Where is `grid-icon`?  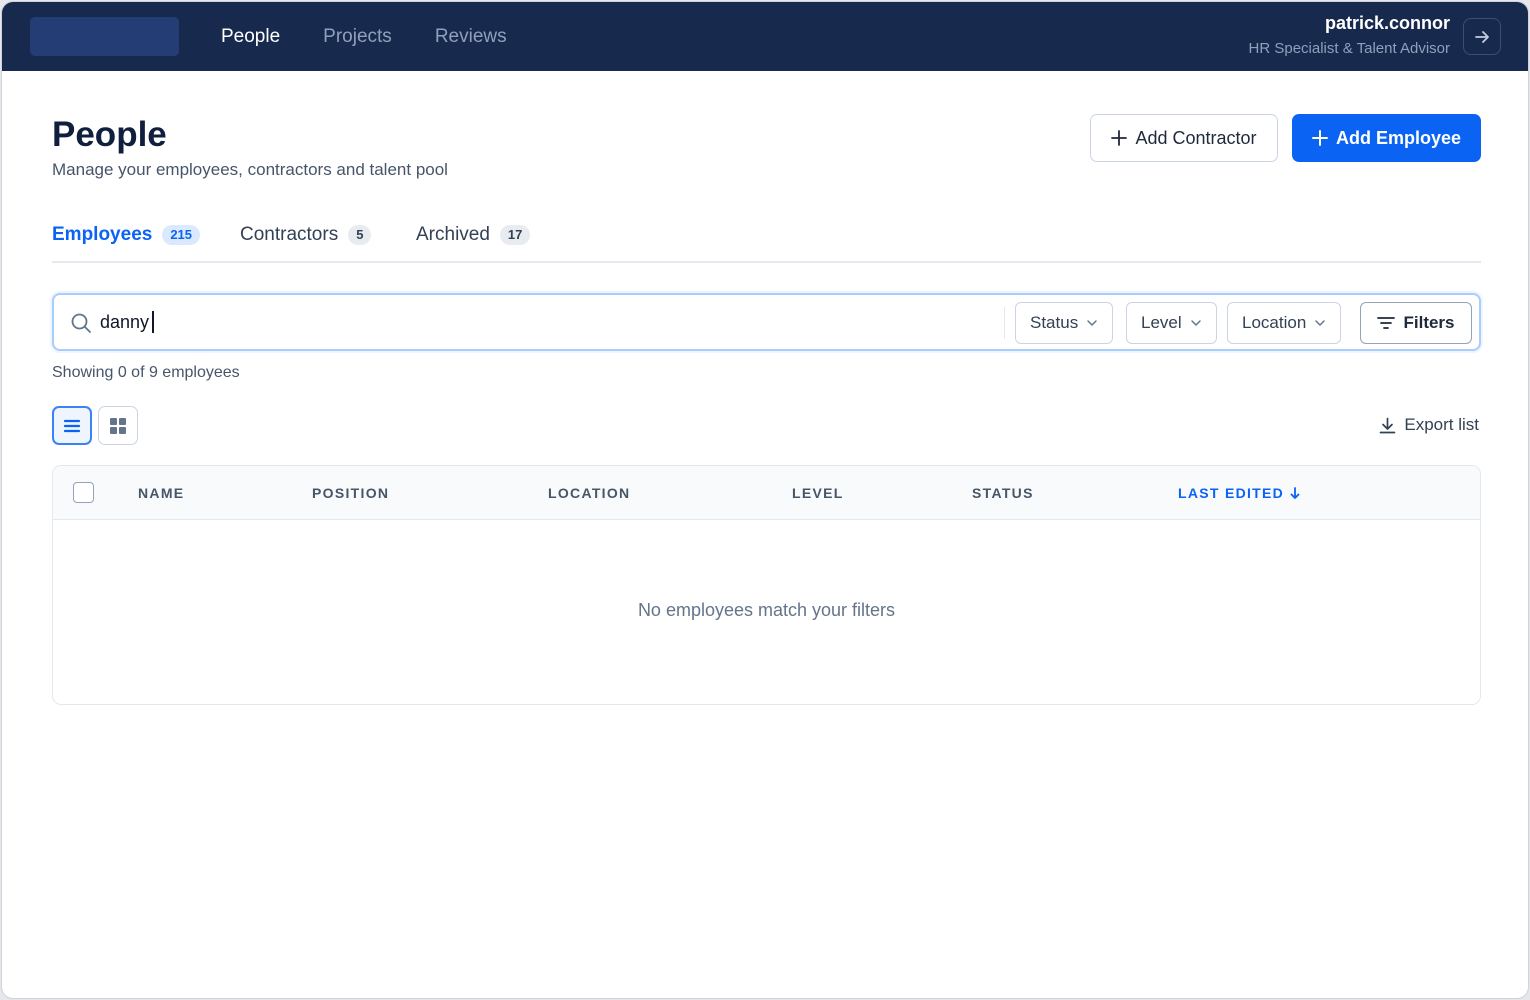 grid-icon is located at coordinates (118, 425).